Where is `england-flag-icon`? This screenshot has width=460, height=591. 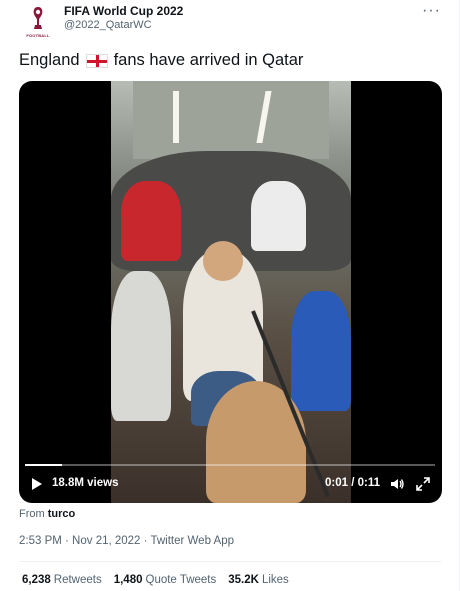
england-flag-icon is located at coordinates (96, 60).